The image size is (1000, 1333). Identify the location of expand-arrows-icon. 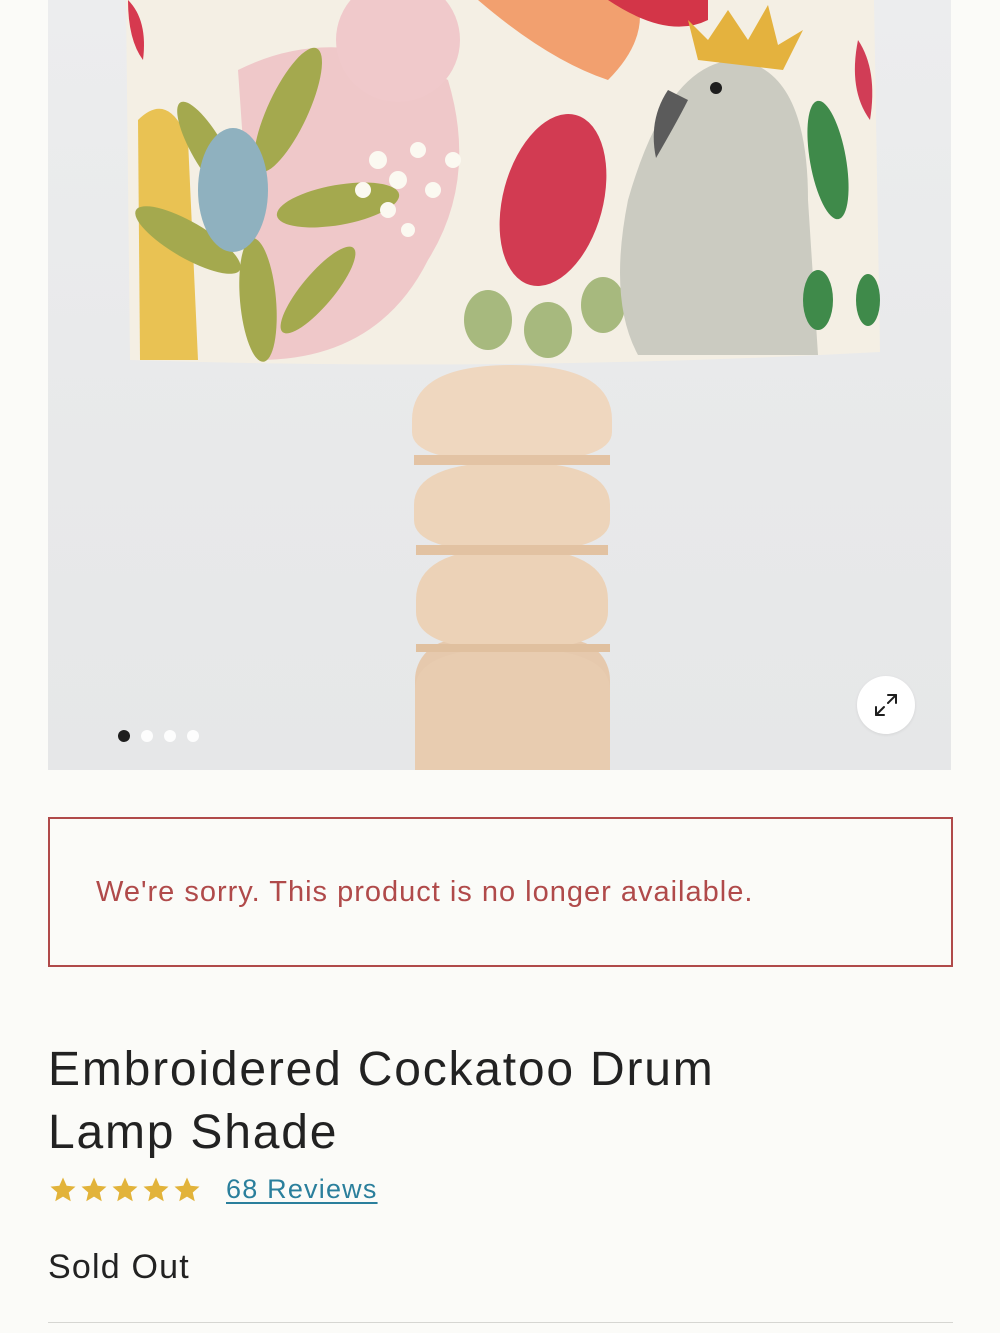
(886, 705).